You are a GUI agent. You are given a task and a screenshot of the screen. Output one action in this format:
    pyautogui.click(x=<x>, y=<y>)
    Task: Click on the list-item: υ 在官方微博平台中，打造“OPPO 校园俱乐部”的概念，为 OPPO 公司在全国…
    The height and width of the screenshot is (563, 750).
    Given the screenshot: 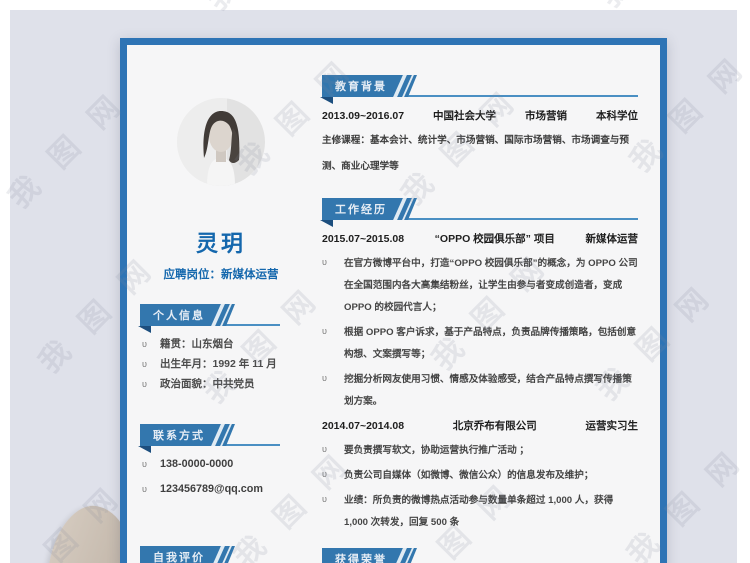 What is the action you would take?
    pyautogui.click(x=480, y=286)
    